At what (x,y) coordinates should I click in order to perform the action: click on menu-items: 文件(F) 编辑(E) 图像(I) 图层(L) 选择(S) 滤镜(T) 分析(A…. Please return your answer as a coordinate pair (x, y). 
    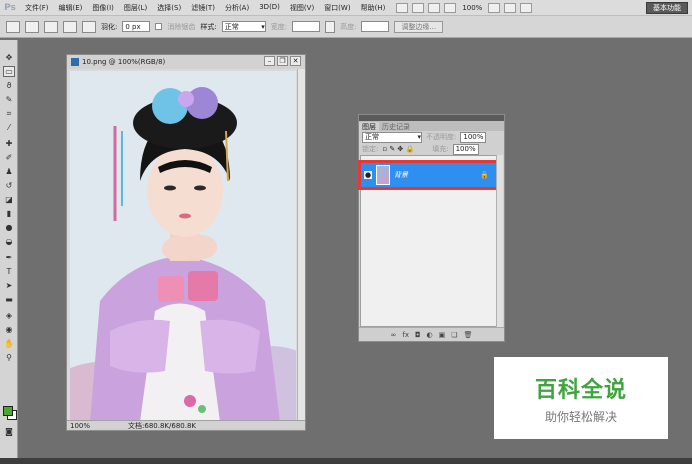
    Looking at the image, I should click on (205, 8).